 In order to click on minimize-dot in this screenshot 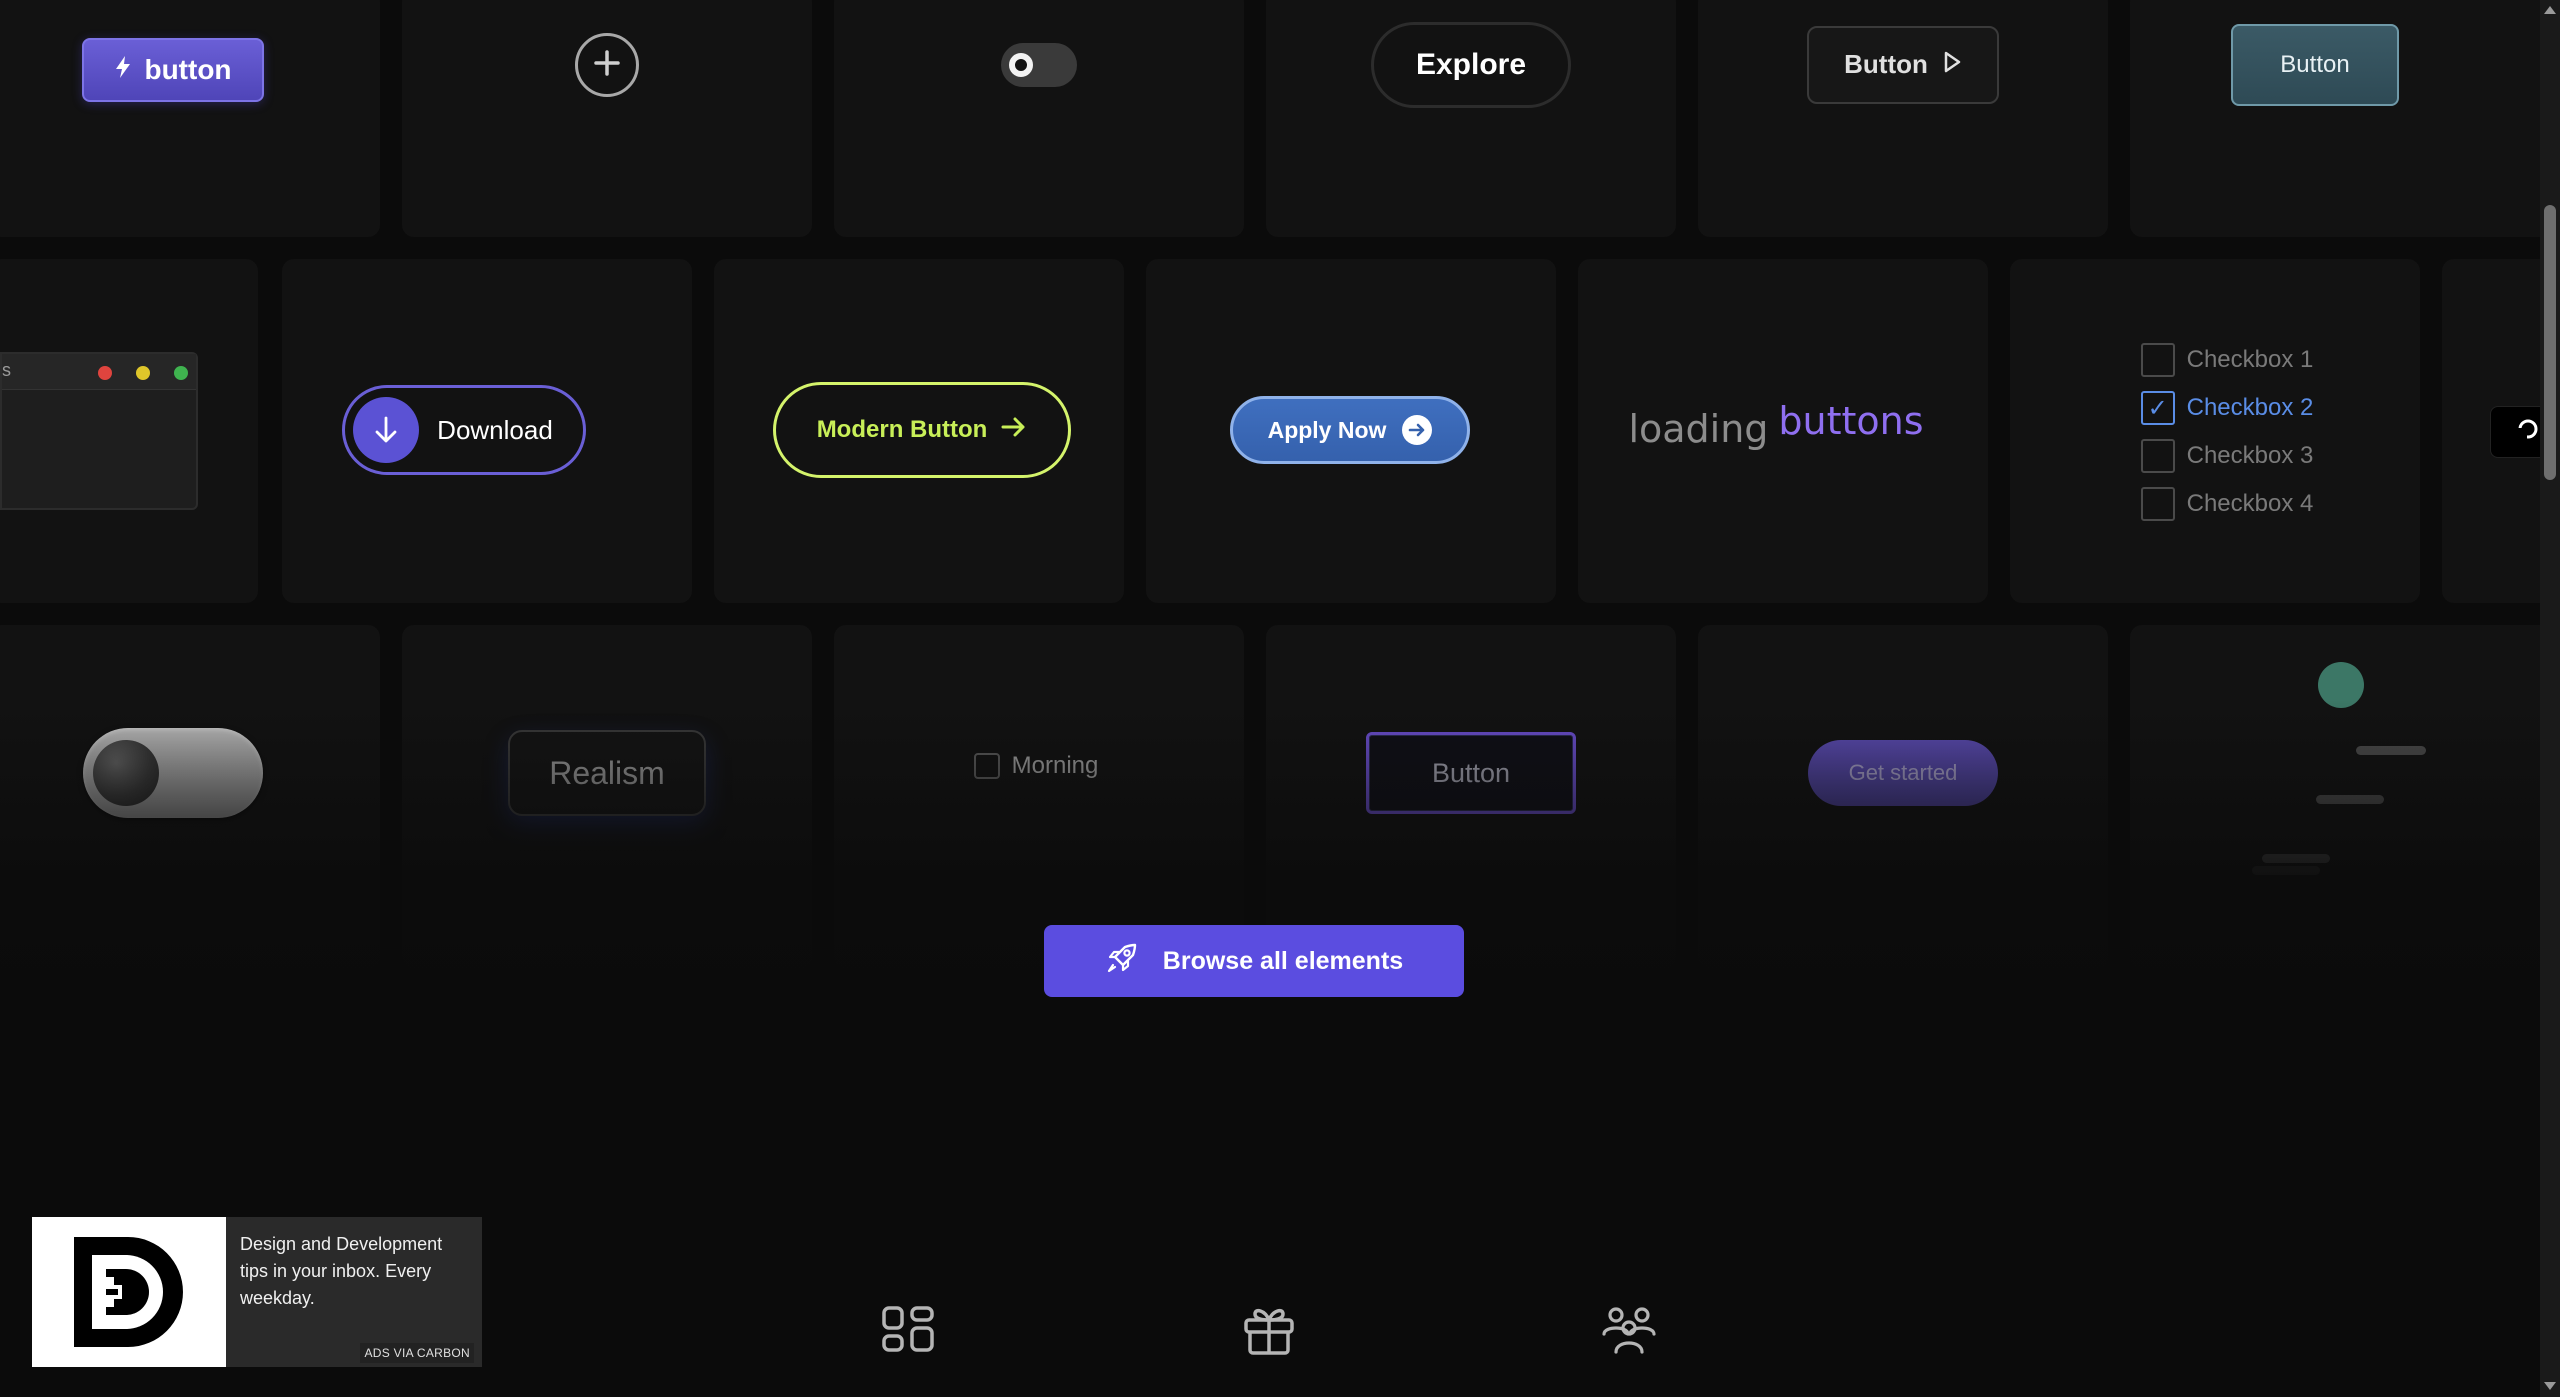, I will do `click(143, 373)`.